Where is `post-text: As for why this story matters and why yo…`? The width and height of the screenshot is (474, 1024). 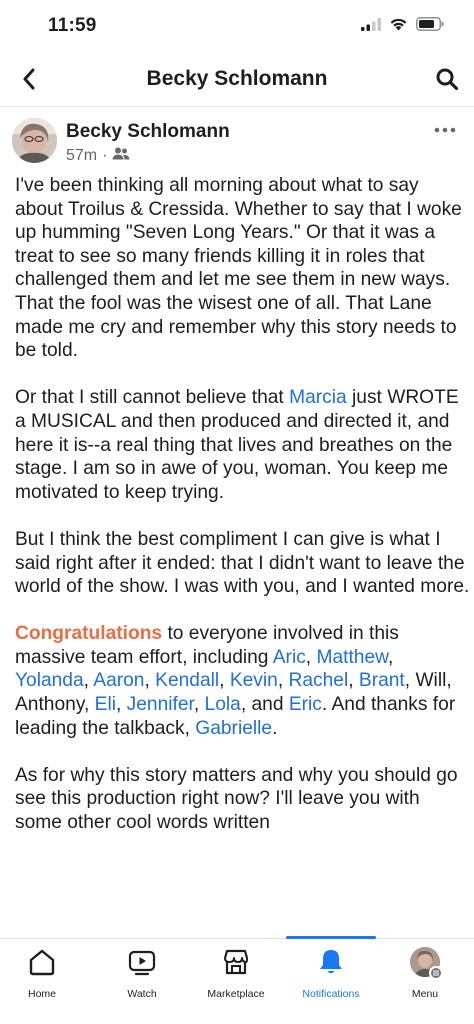 post-text: As for why this story matters and why yo… is located at coordinates (236, 799).